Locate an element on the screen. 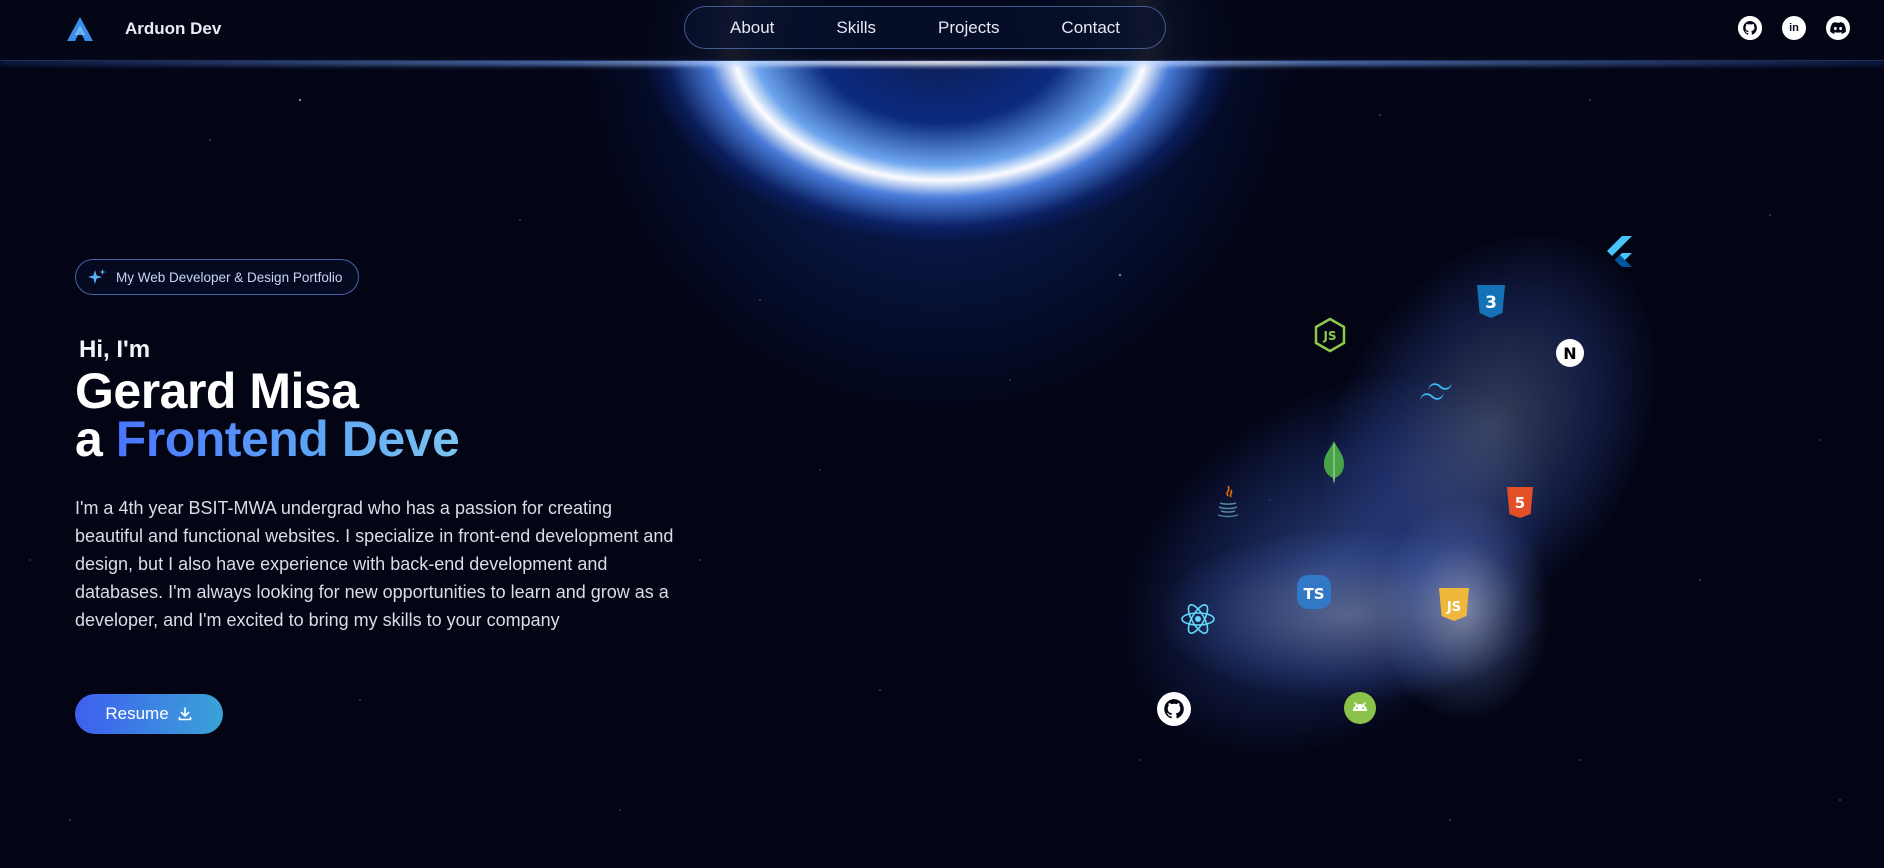  portfolio-badge: My Web Developer & Design Portfolio is located at coordinates (217, 277).